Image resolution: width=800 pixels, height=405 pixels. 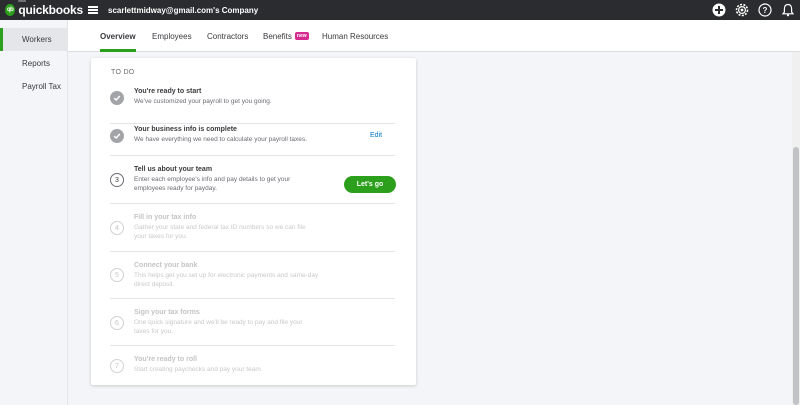 What do you see at coordinates (719, 10) in the screenshot?
I see `plus-icon` at bounding box center [719, 10].